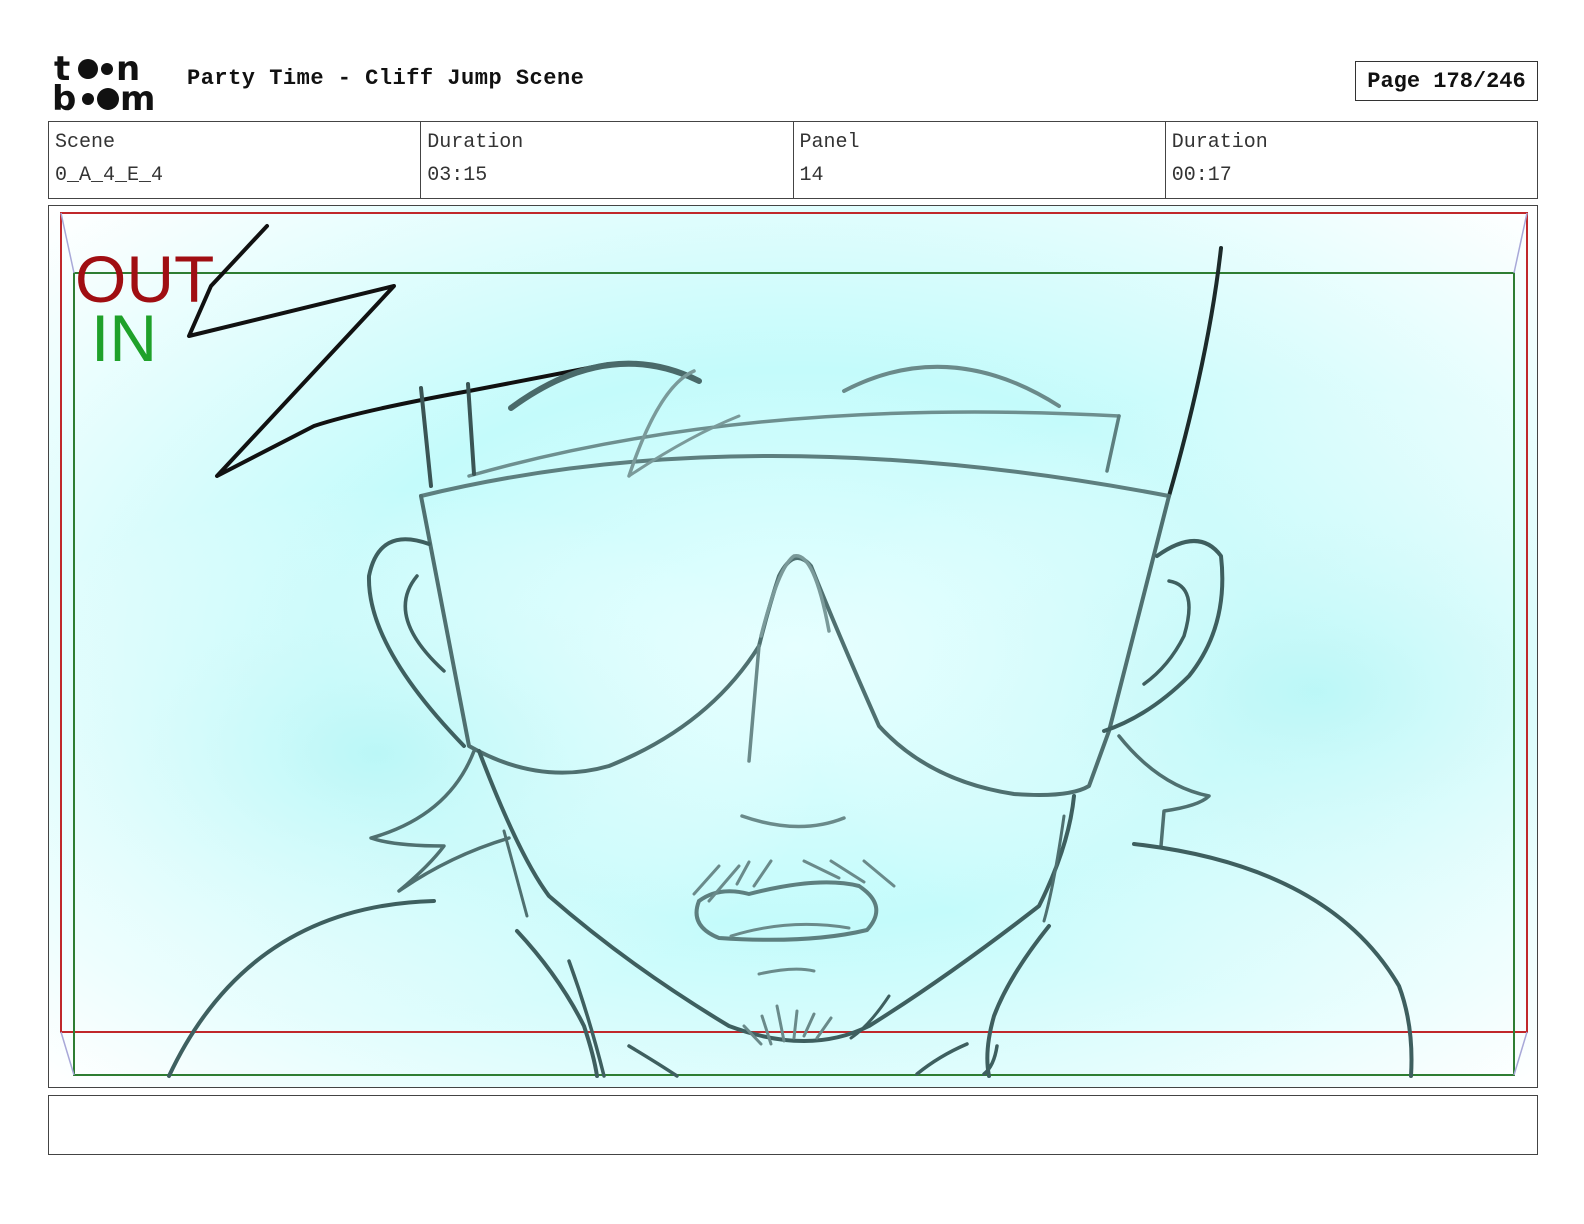  I want to click on panel-label: Panel, so click(829, 142).